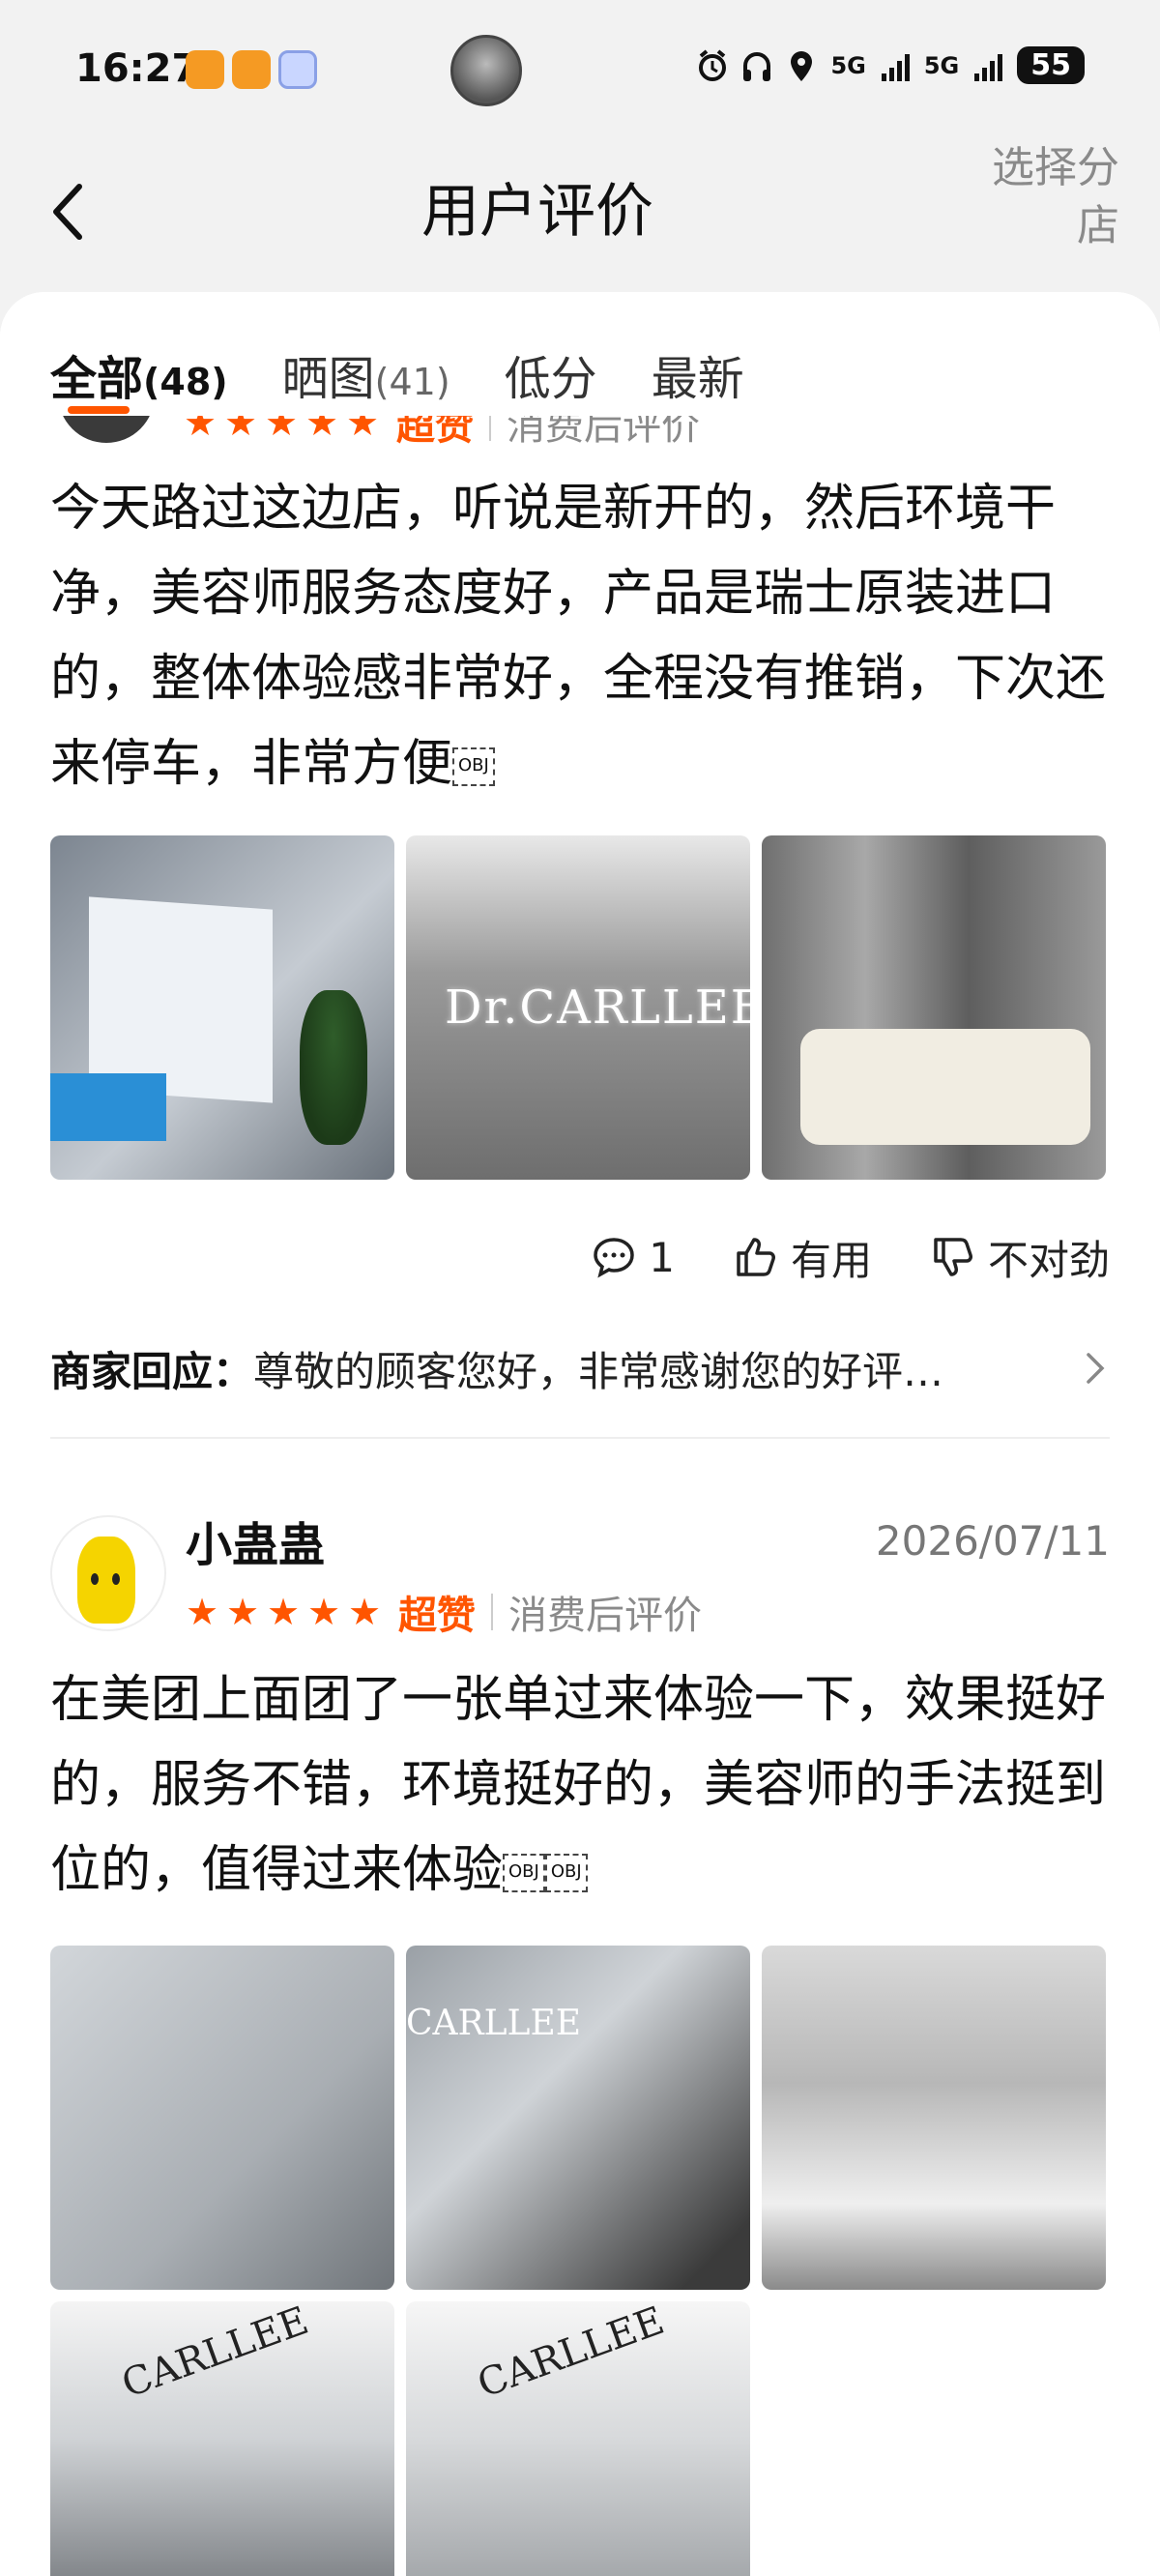 The width and height of the screenshot is (1160, 2576). Describe the element at coordinates (993, 1540) in the screenshot. I see `review-date: 2026/07/11` at that location.